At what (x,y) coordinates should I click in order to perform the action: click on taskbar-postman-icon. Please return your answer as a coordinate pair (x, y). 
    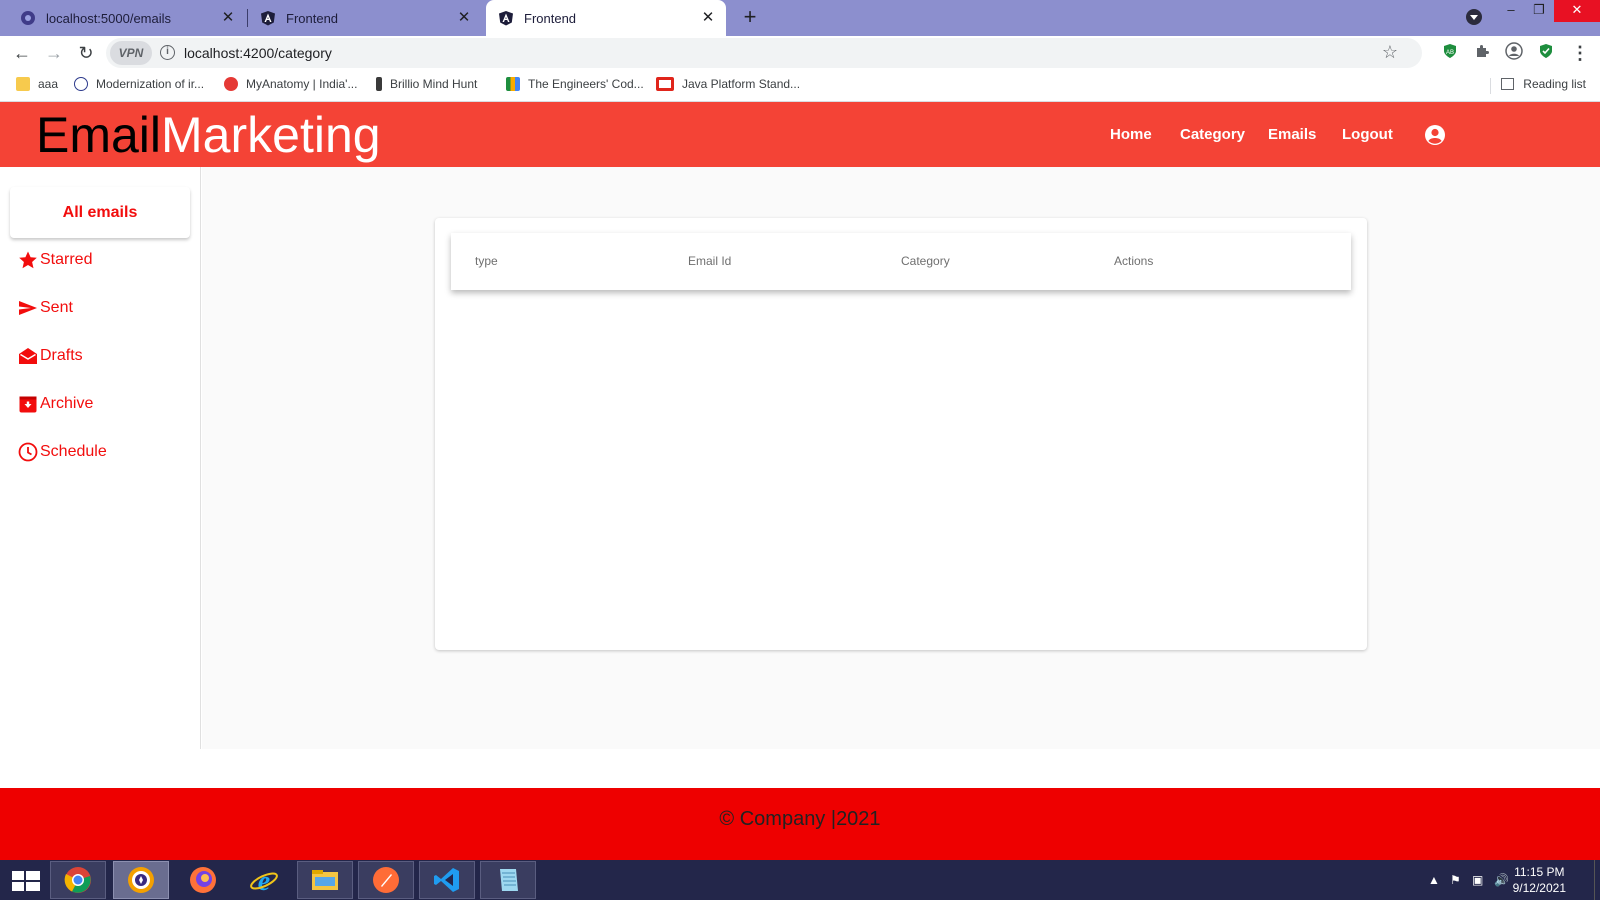
    Looking at the image, I should click on (386, 880).